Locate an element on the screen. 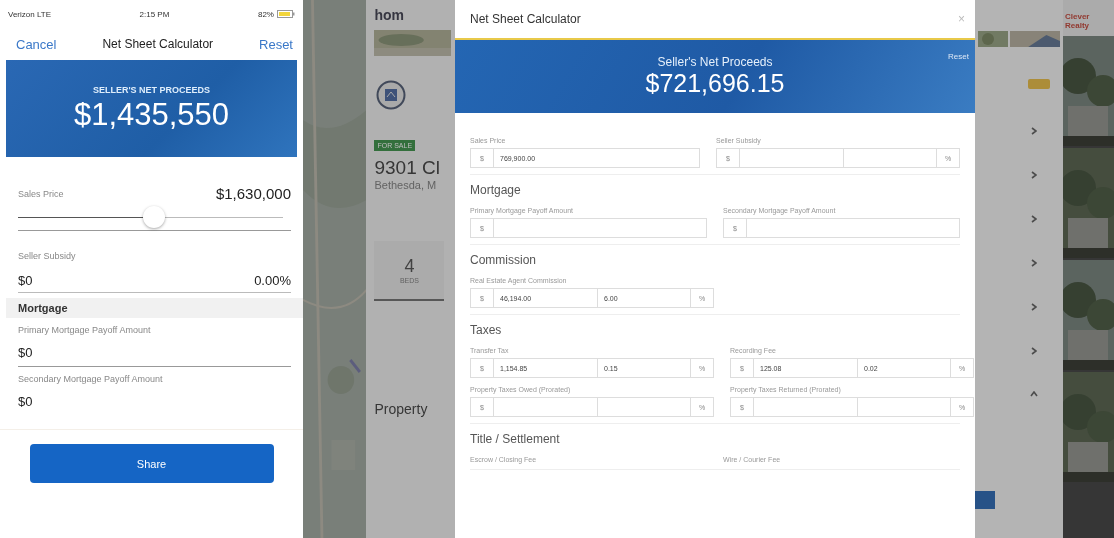 This screenshot has width=1114, height=538. cancel-button: Cancel is located at coordinates (36, 44).